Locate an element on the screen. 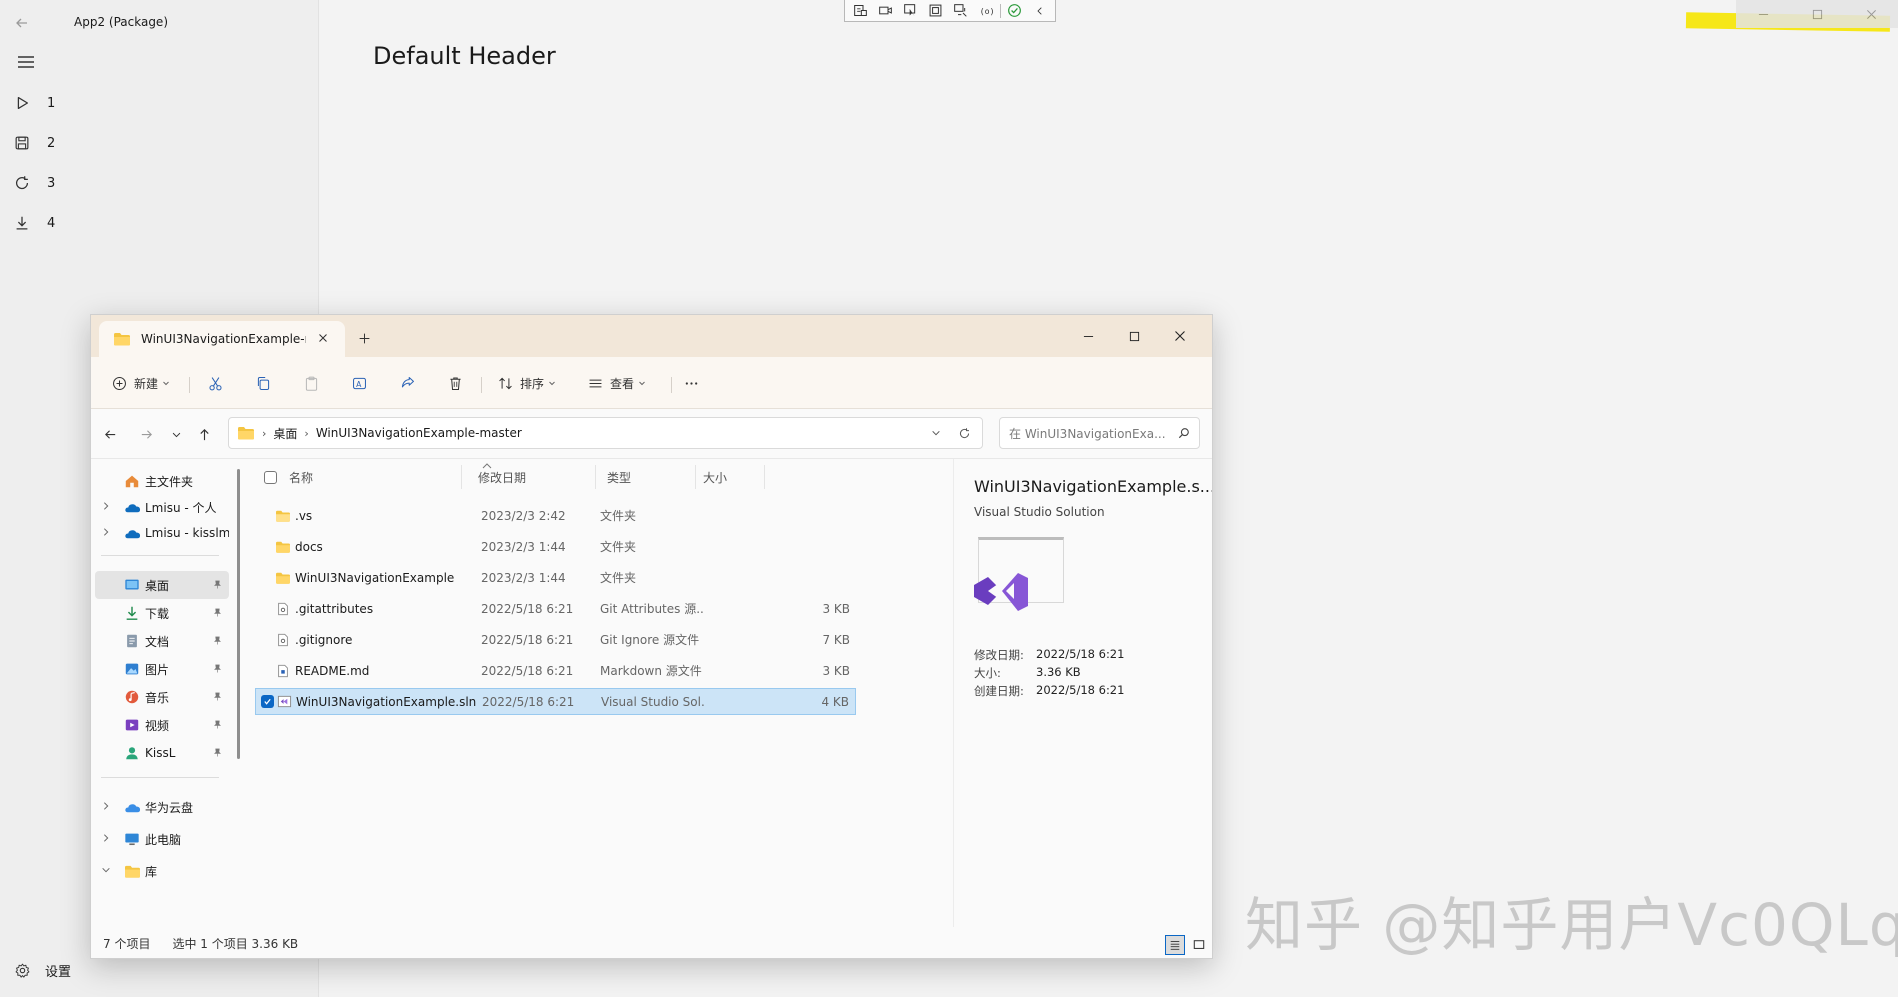 The image size is (1898, 997). sidebar-item-desktop: 桌面 is located at coordinates (162, 585).